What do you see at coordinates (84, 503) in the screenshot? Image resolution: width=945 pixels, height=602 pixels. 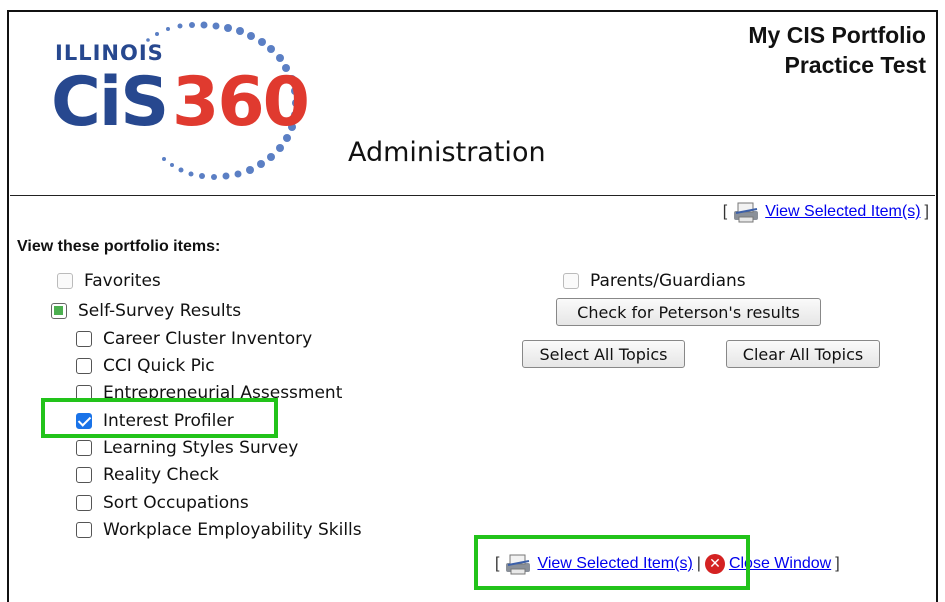 I see `sort-occupations-checkbox` at bounding box center [84, 503].